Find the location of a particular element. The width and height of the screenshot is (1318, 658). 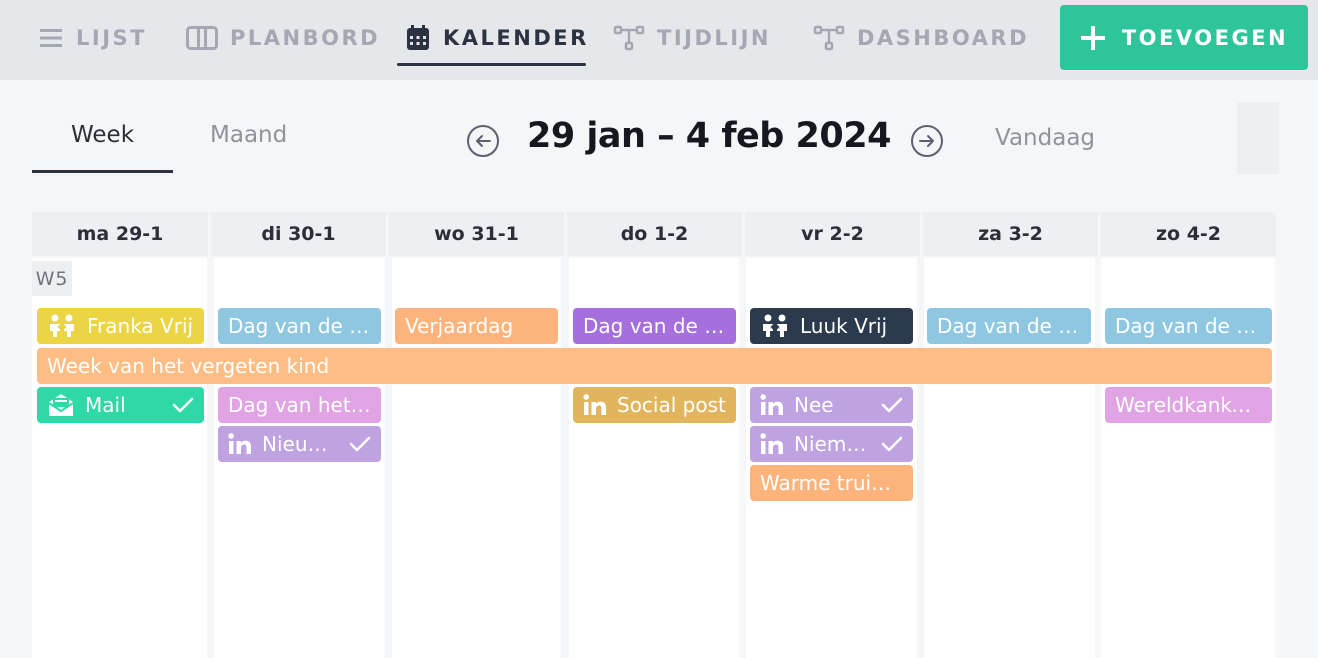

event-label: Mail is located at coordinates (105, 405).